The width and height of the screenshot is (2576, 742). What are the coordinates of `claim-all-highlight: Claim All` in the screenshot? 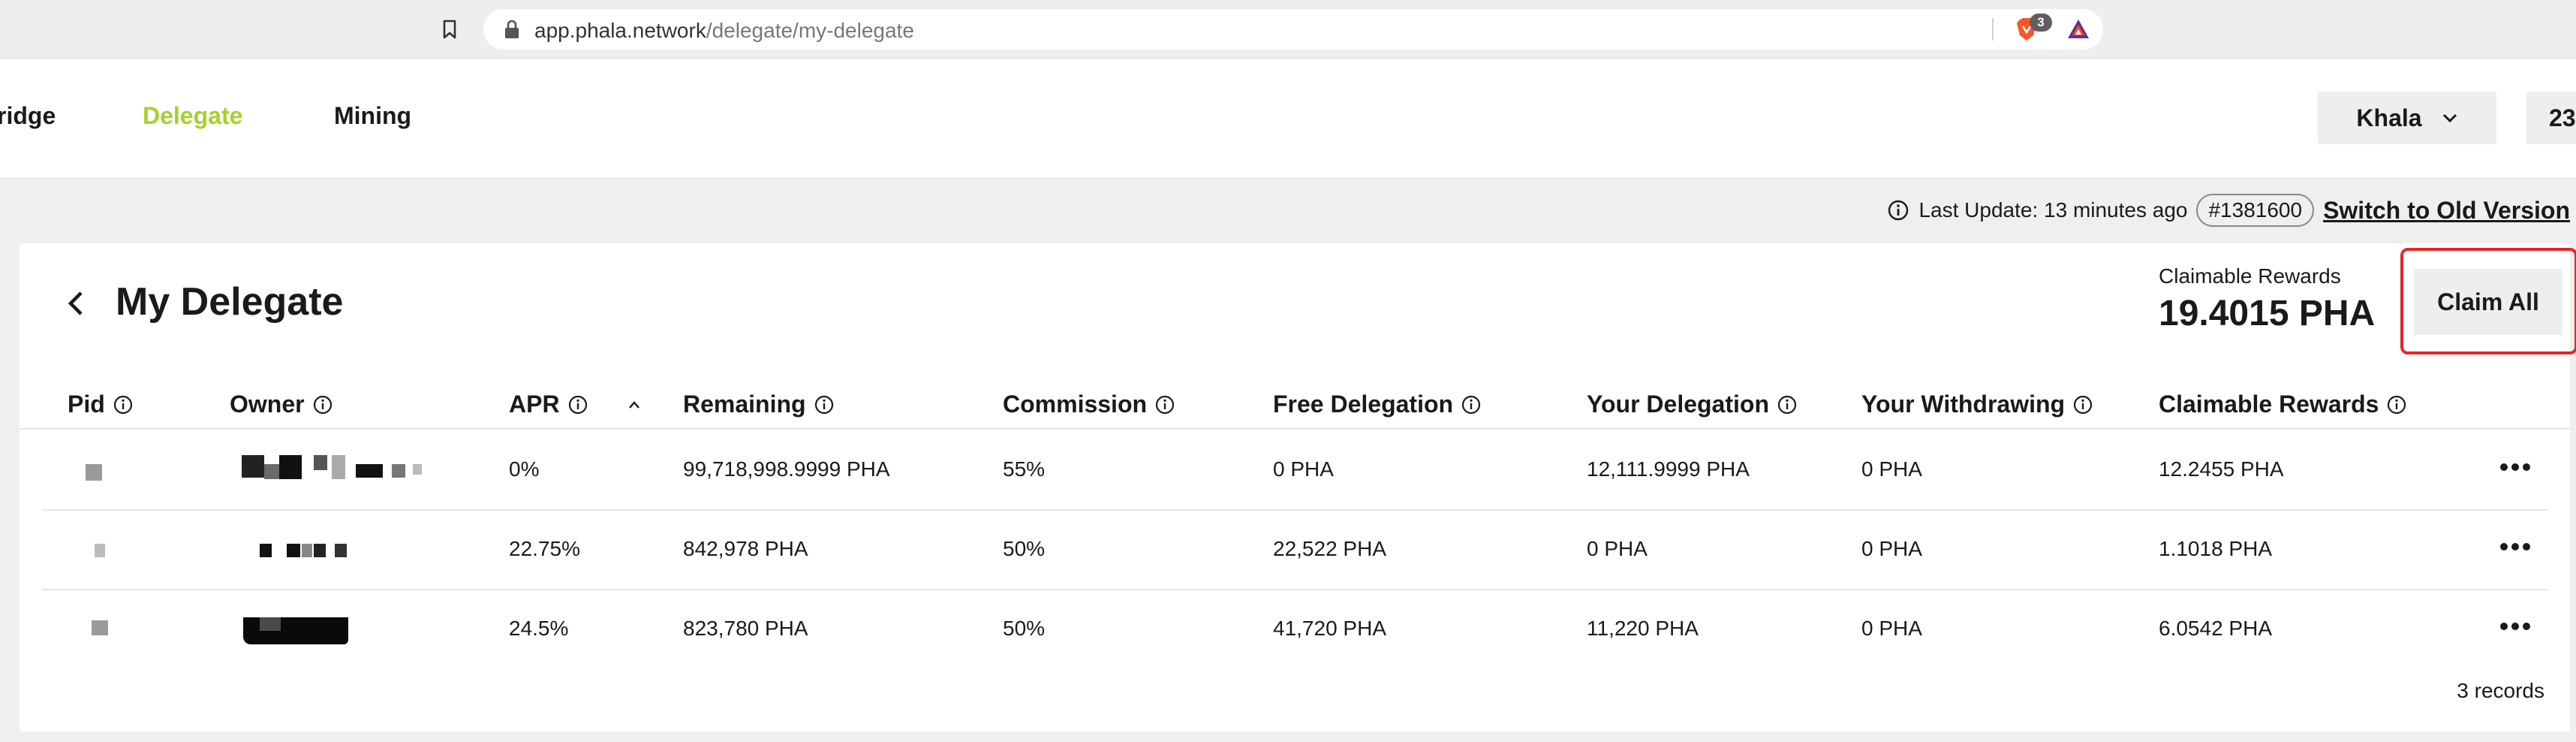 It's located at (2488, 301).